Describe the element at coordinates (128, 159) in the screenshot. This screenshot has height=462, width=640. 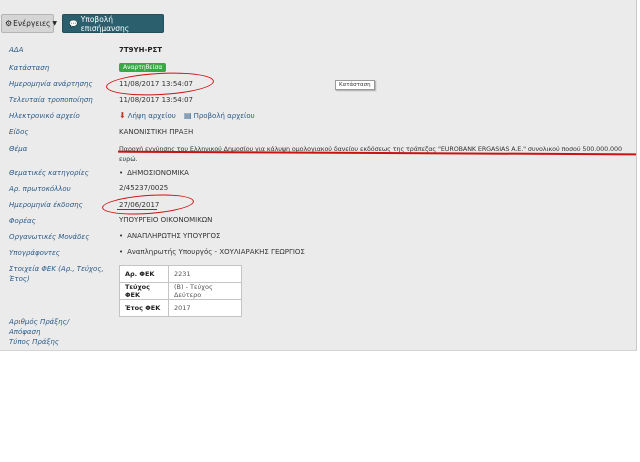
I see `subject-line-2: ευρώ.` at that location.